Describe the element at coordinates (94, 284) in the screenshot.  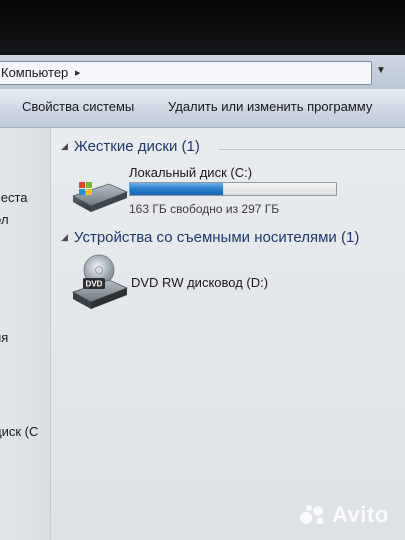
I see `dvd-icon-label: DVD` at that location.